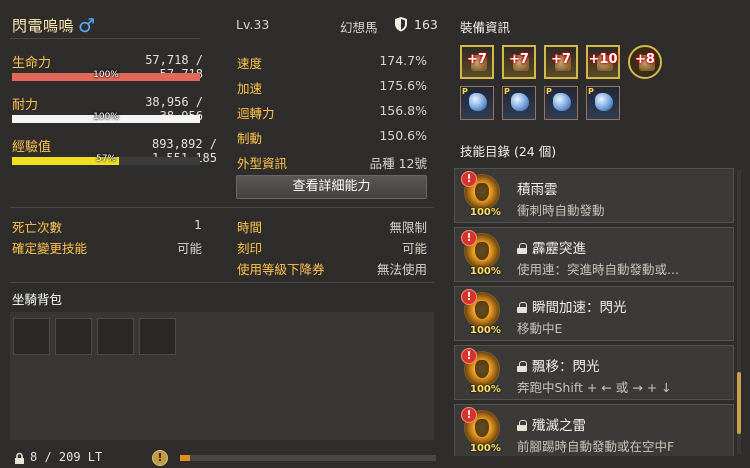 Image resolution: width=750 pixels, height=468 pixels. What do you see at coordinates (537, 188) in the screenshot?
I see `skill-name: 積雨雲` at bounding box center [537, 188].